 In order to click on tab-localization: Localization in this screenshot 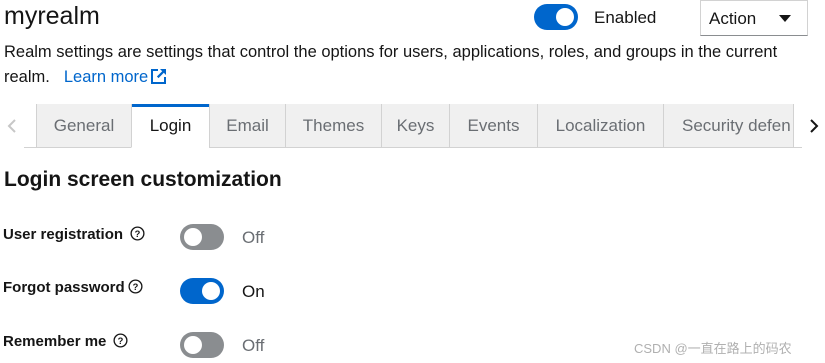, I will do `click(600, 126)`.